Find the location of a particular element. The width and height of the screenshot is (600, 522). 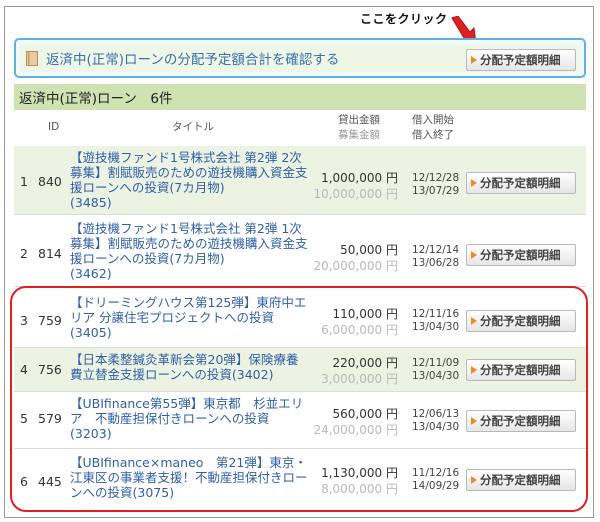

row-id: 579 is located at coordinates (50, 418).